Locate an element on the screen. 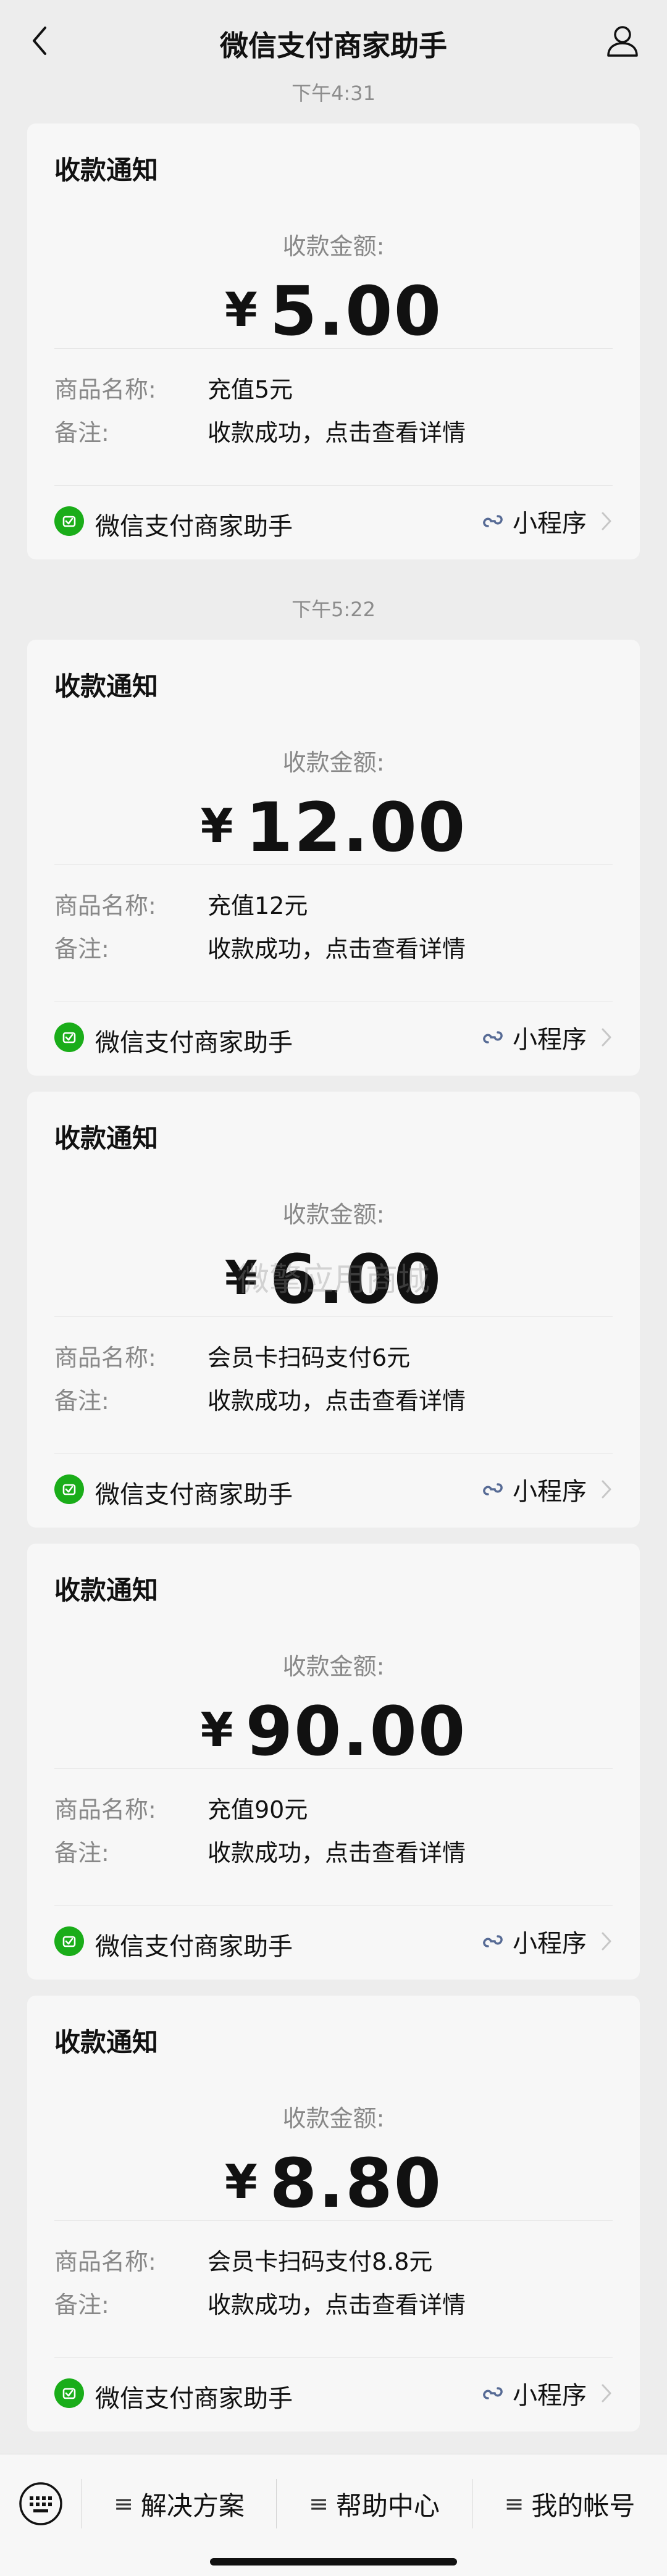  amount-value: ¥6.00 is located at coordinates (333, 1279).